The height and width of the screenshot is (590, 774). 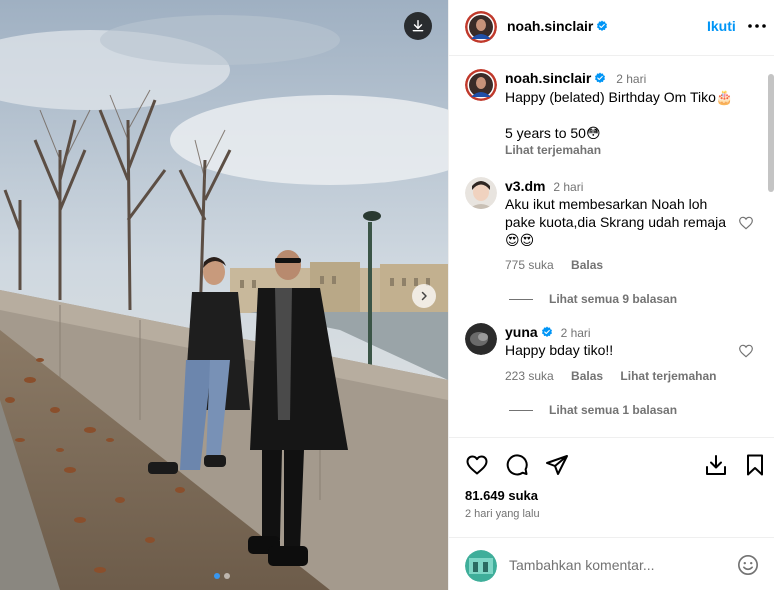 I want to click on view-replies-button: Lihat semua 1 balasan, so click(x=593, y=410).